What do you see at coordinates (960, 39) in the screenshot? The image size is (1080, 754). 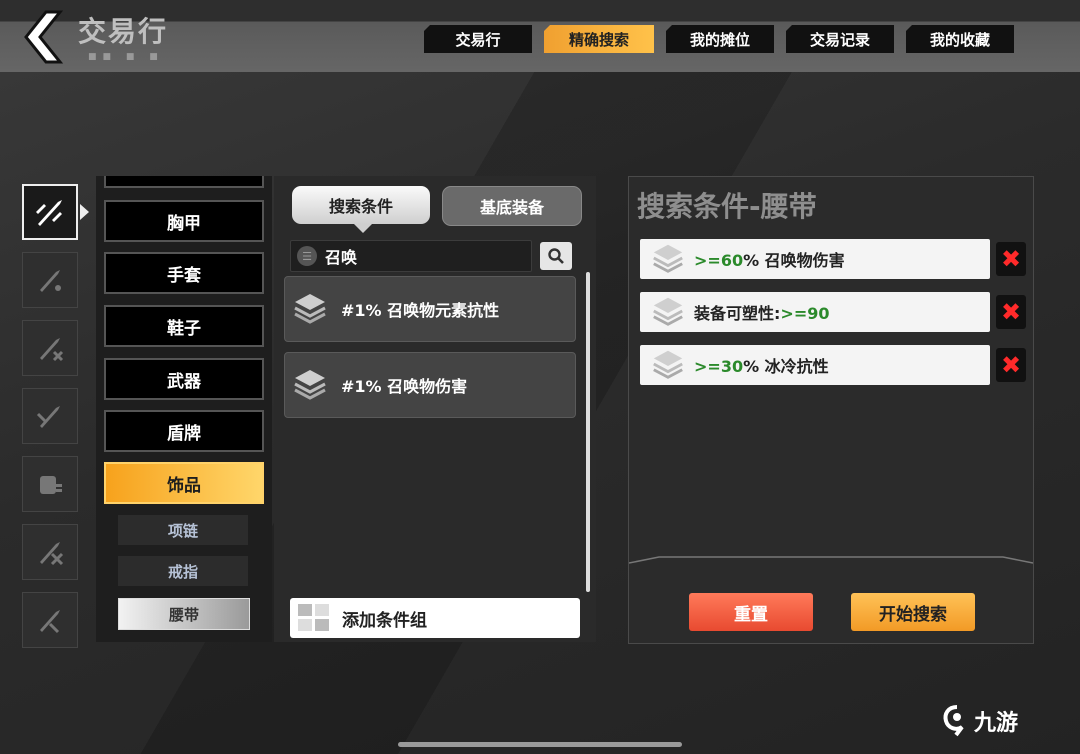 I see `tab-favorites: 我的收藏` at bounding box center [960, 39].